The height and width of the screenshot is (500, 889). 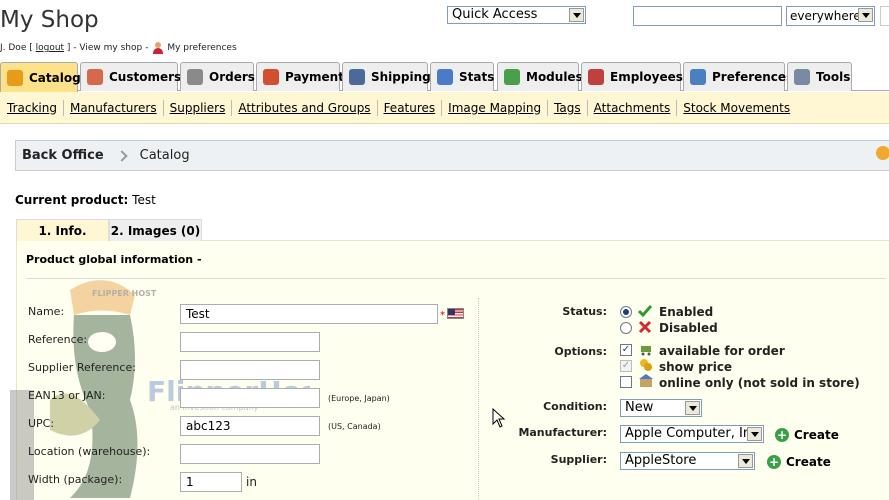 What do you see at coordinates (722, 351) in the screenshot?
I see `available-for-order-label: available for order` at bounding box center [722, 351].